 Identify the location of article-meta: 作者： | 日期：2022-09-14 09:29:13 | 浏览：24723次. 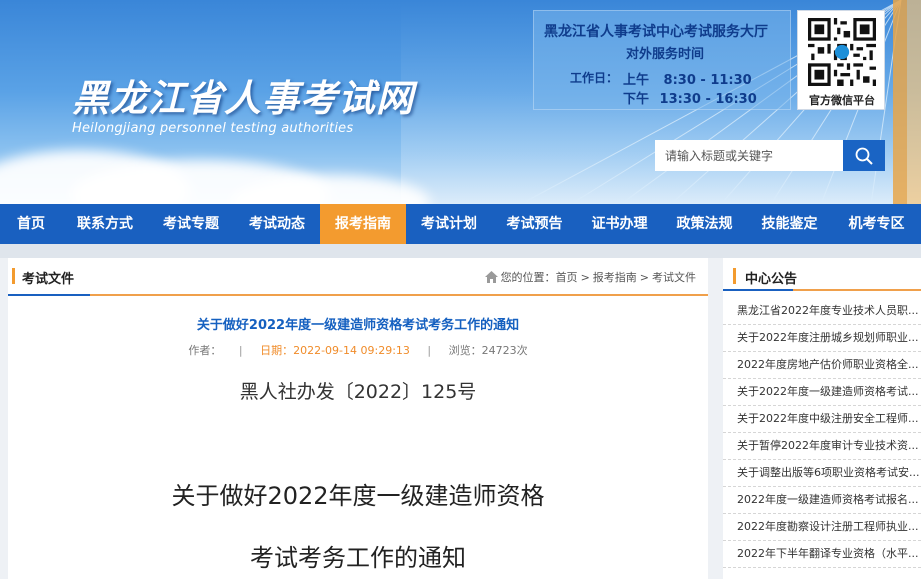
(358, 350).